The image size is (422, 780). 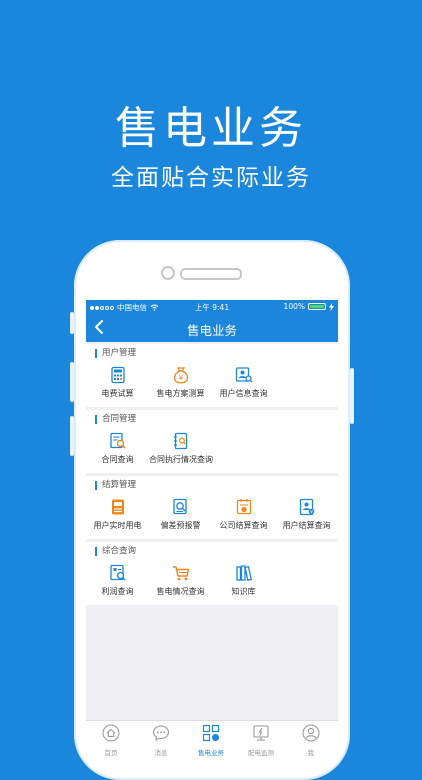 What do you see at coordinates (211, 733) in the screenshot?
I see `grid-icon` at bounding box center [211, 733].